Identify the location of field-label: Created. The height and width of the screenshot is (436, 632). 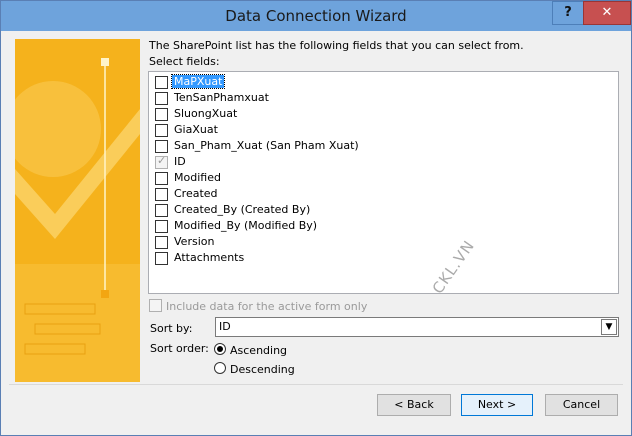
(196, 193).